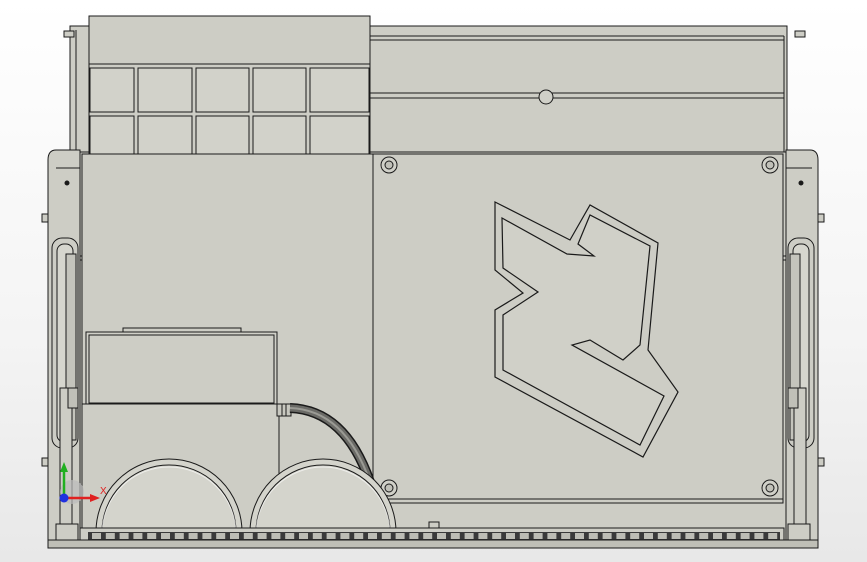  Describe the element at coordinates (770, 165) in the screenshot. I see `screw-top-right` at that location.